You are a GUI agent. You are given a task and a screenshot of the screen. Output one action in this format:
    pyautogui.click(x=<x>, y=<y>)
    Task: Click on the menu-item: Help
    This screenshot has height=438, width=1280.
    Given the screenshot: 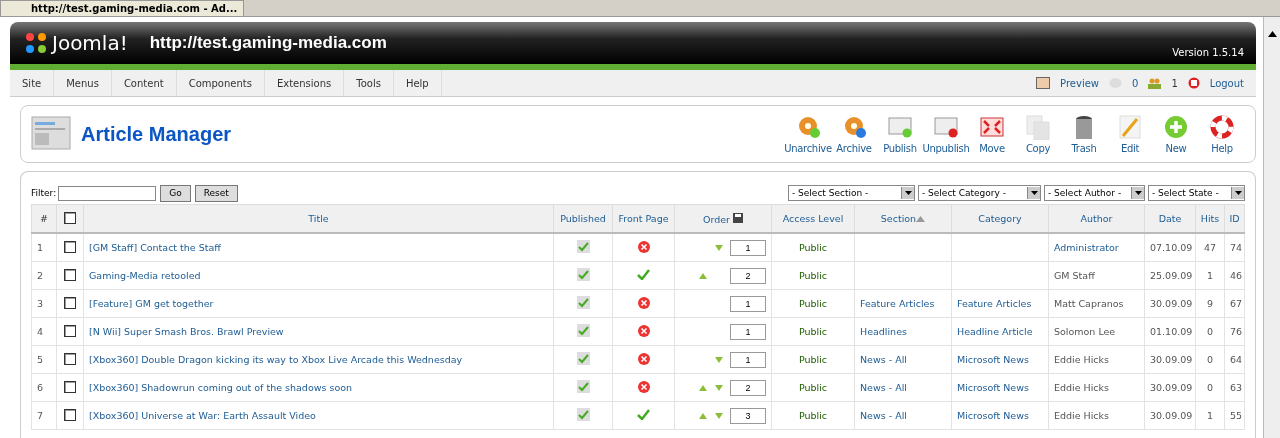 What is the action you would take?
    pyautogui.click(x=417, y=83)
    